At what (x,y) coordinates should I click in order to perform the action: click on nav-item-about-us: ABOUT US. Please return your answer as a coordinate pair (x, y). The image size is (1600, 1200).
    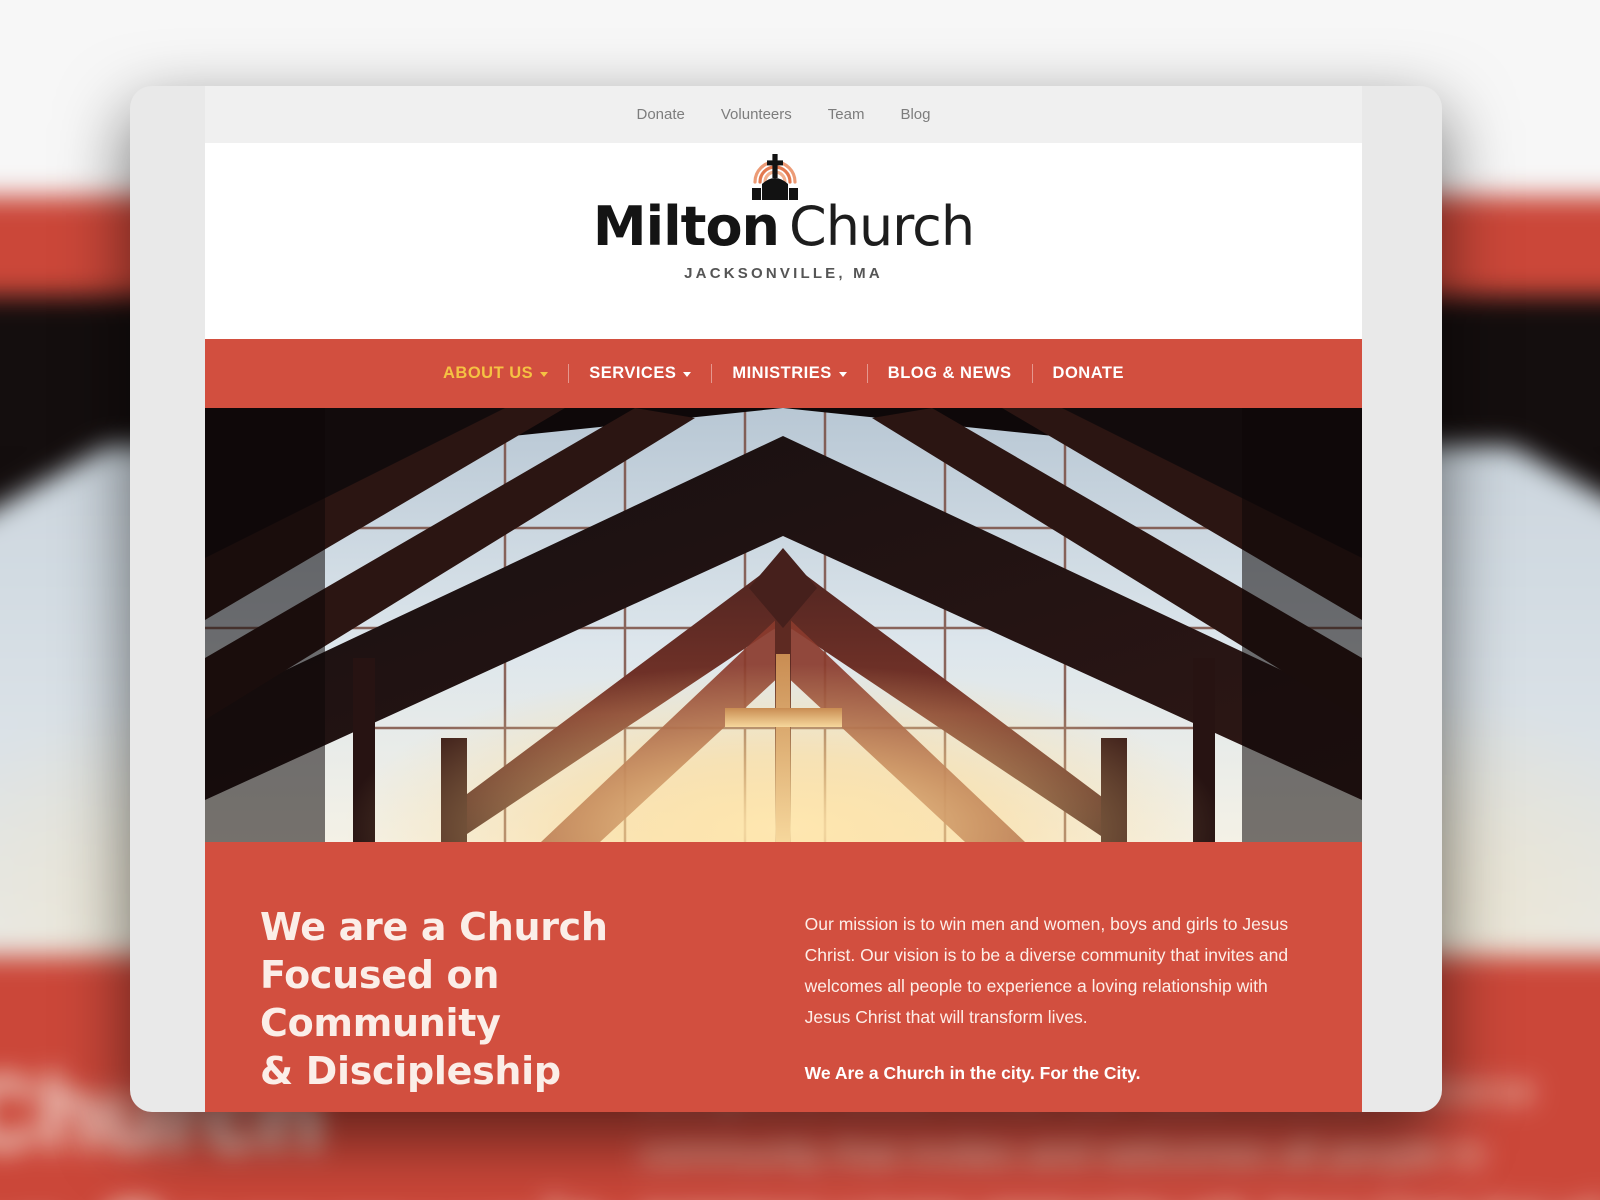
    Looking at the image, I should click on (495, 373).